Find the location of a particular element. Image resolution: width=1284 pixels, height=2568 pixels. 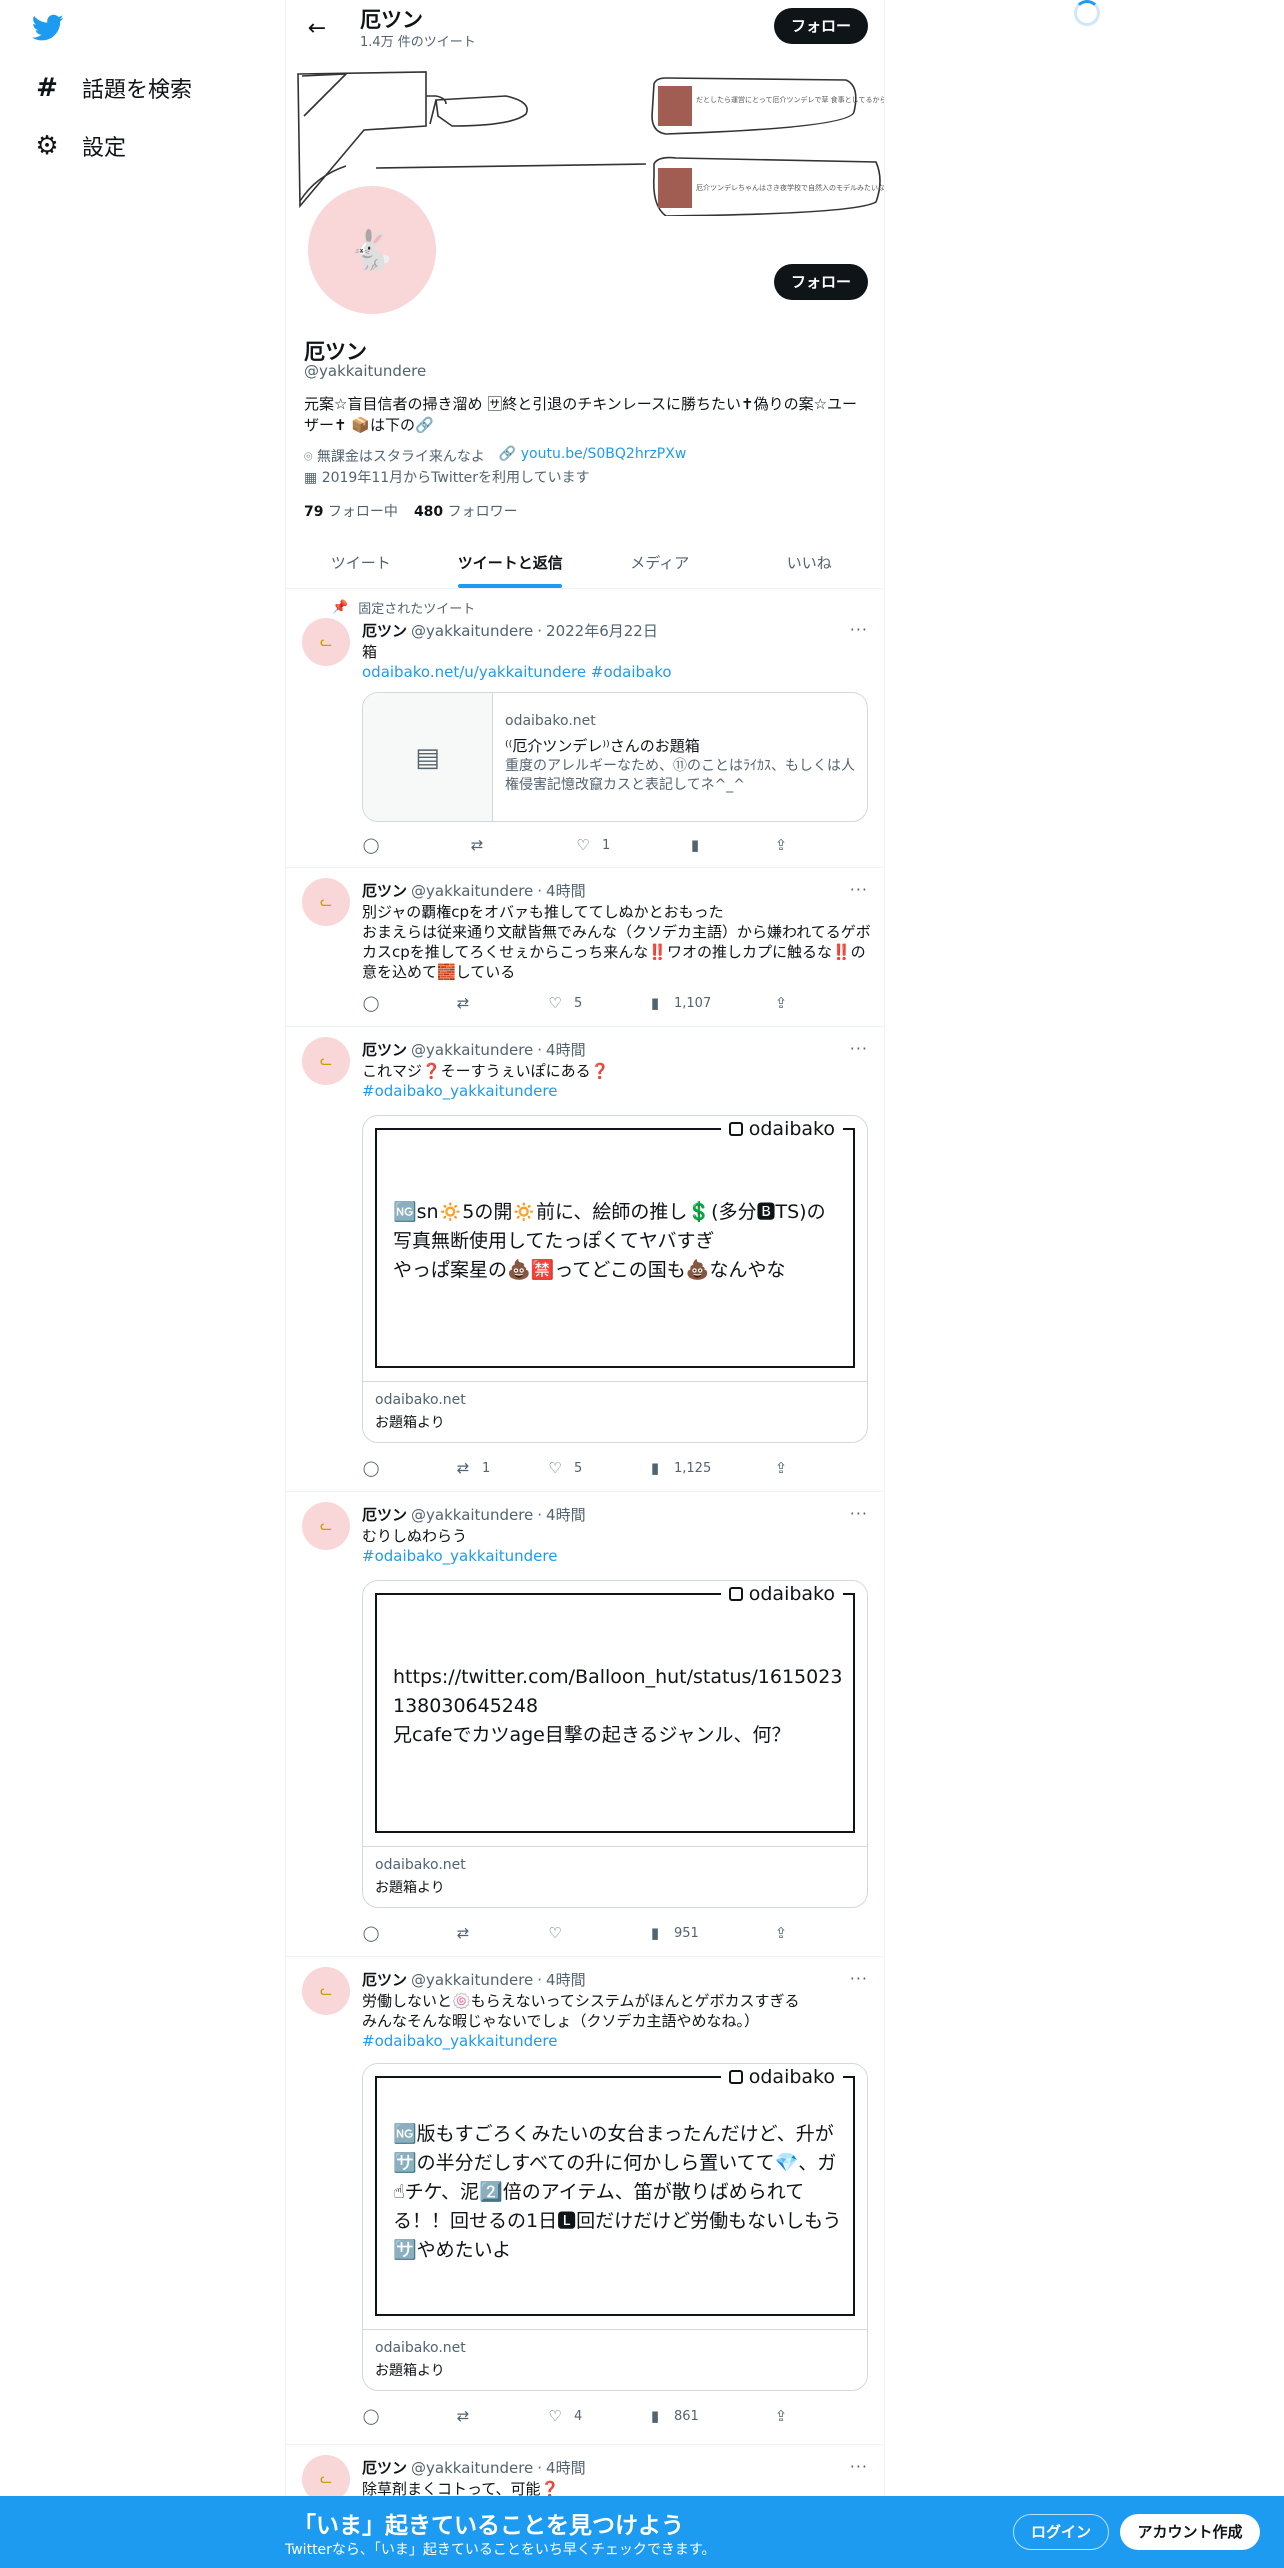

profile-link: youtu.be/S0BQ2hrzPXw is located at coordinates (604, 454).